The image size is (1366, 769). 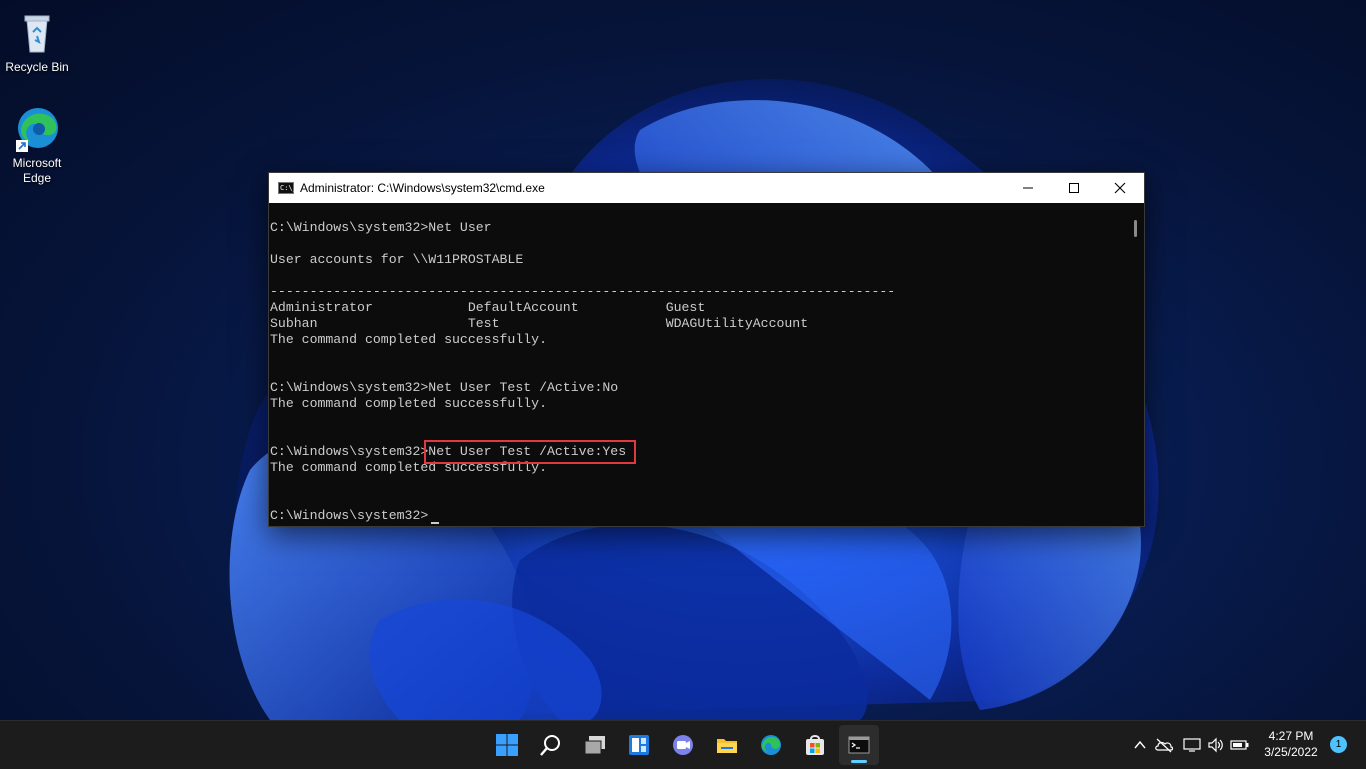 I want to click on notification-badge: 1, so click(x=1338, y=744).